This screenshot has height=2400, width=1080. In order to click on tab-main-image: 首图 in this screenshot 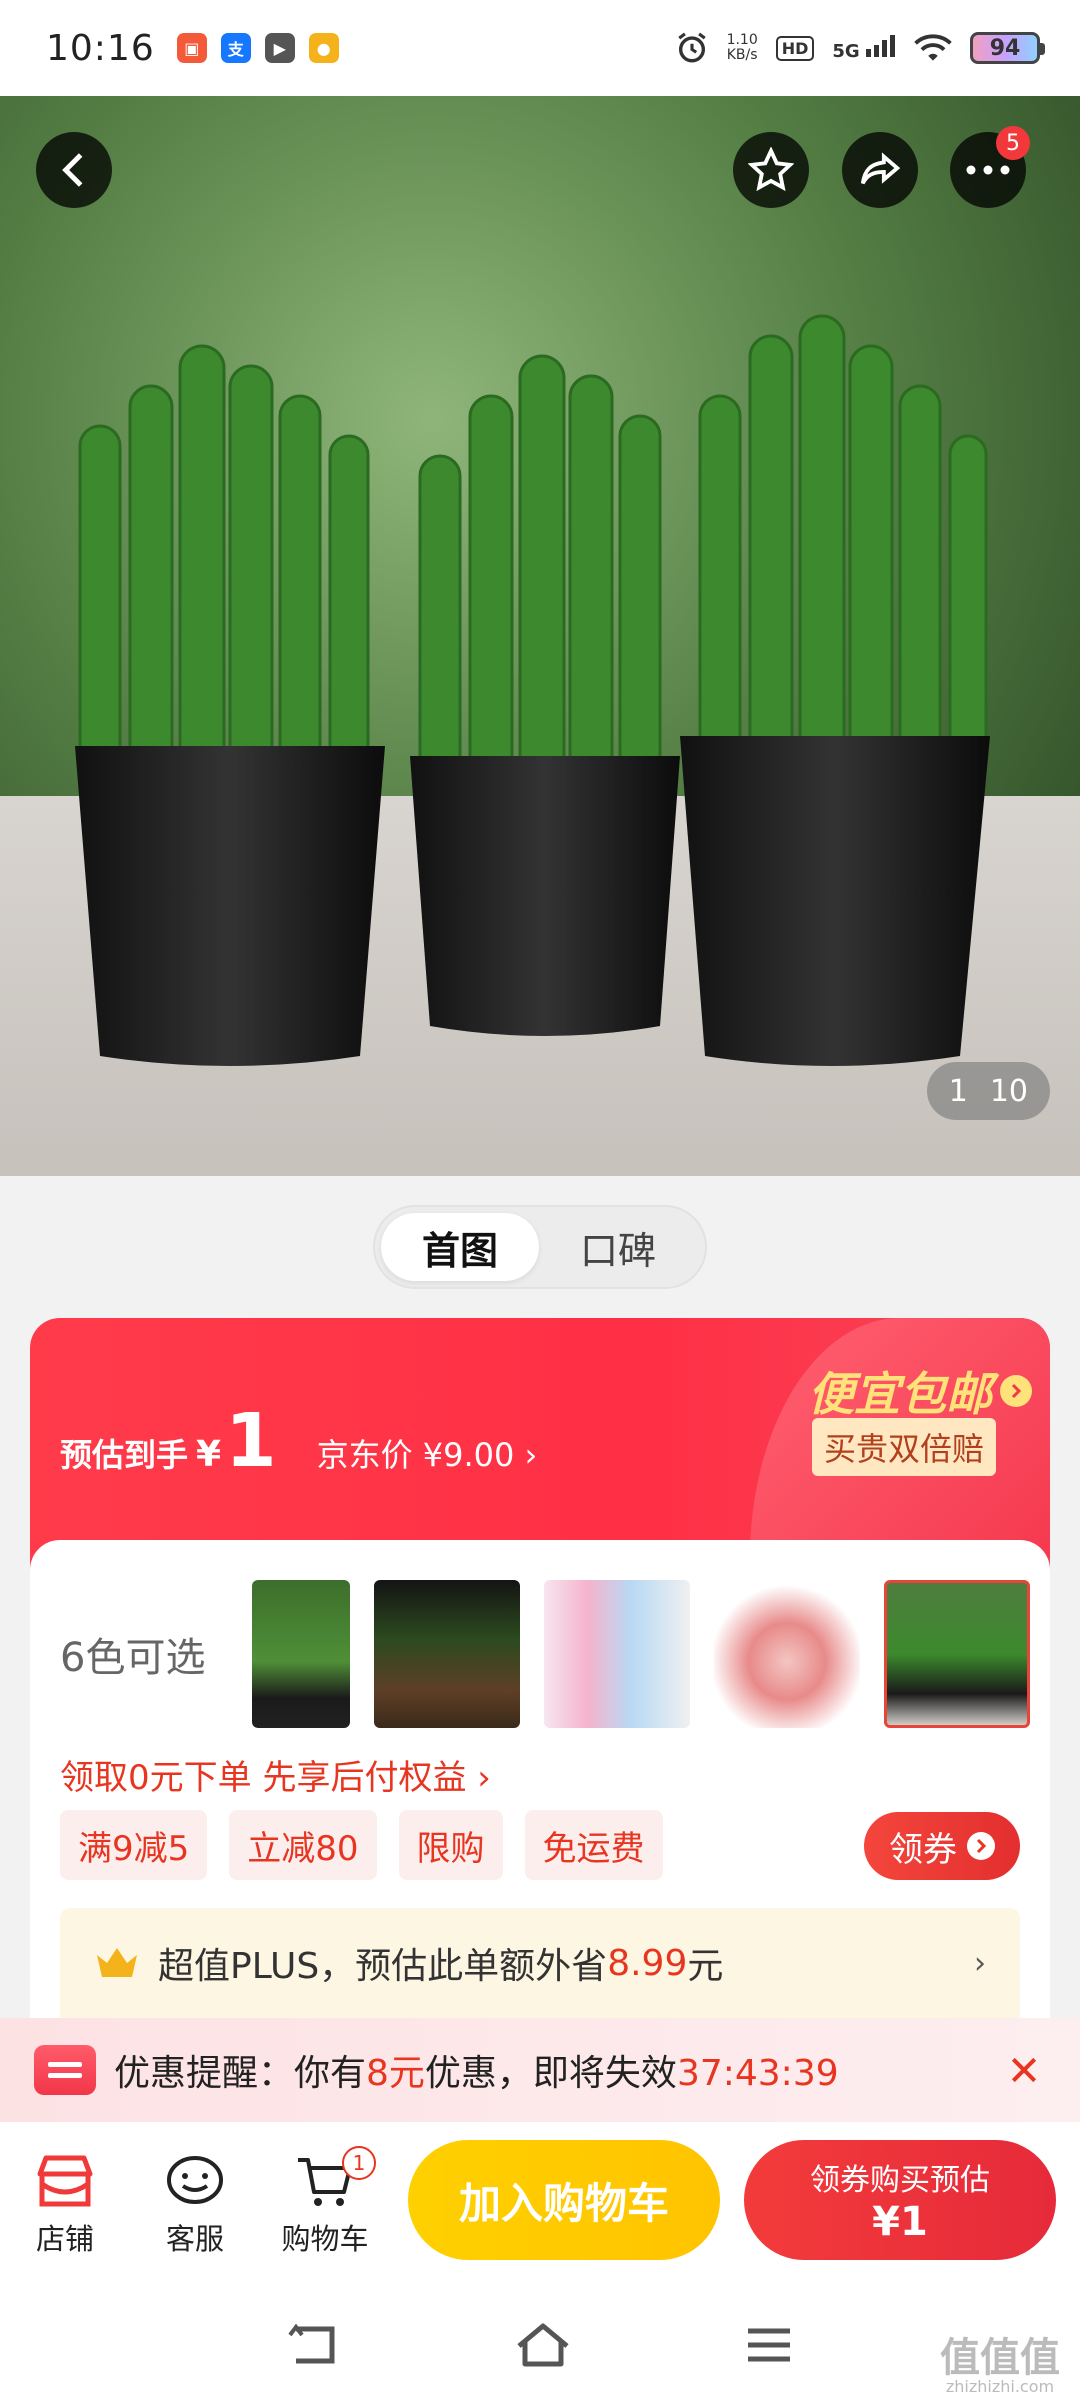, I will do `click(460, 1247)`.